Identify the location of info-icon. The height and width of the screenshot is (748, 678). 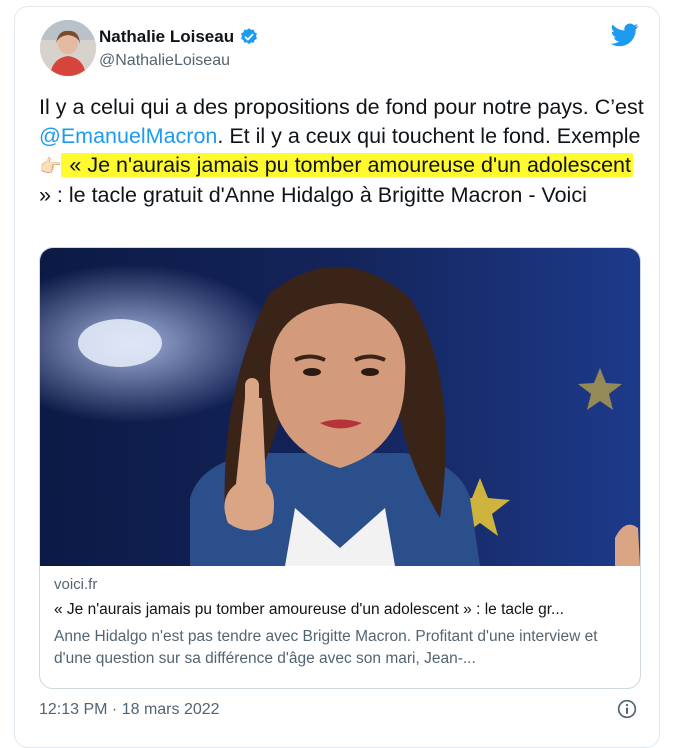
(627, 709).